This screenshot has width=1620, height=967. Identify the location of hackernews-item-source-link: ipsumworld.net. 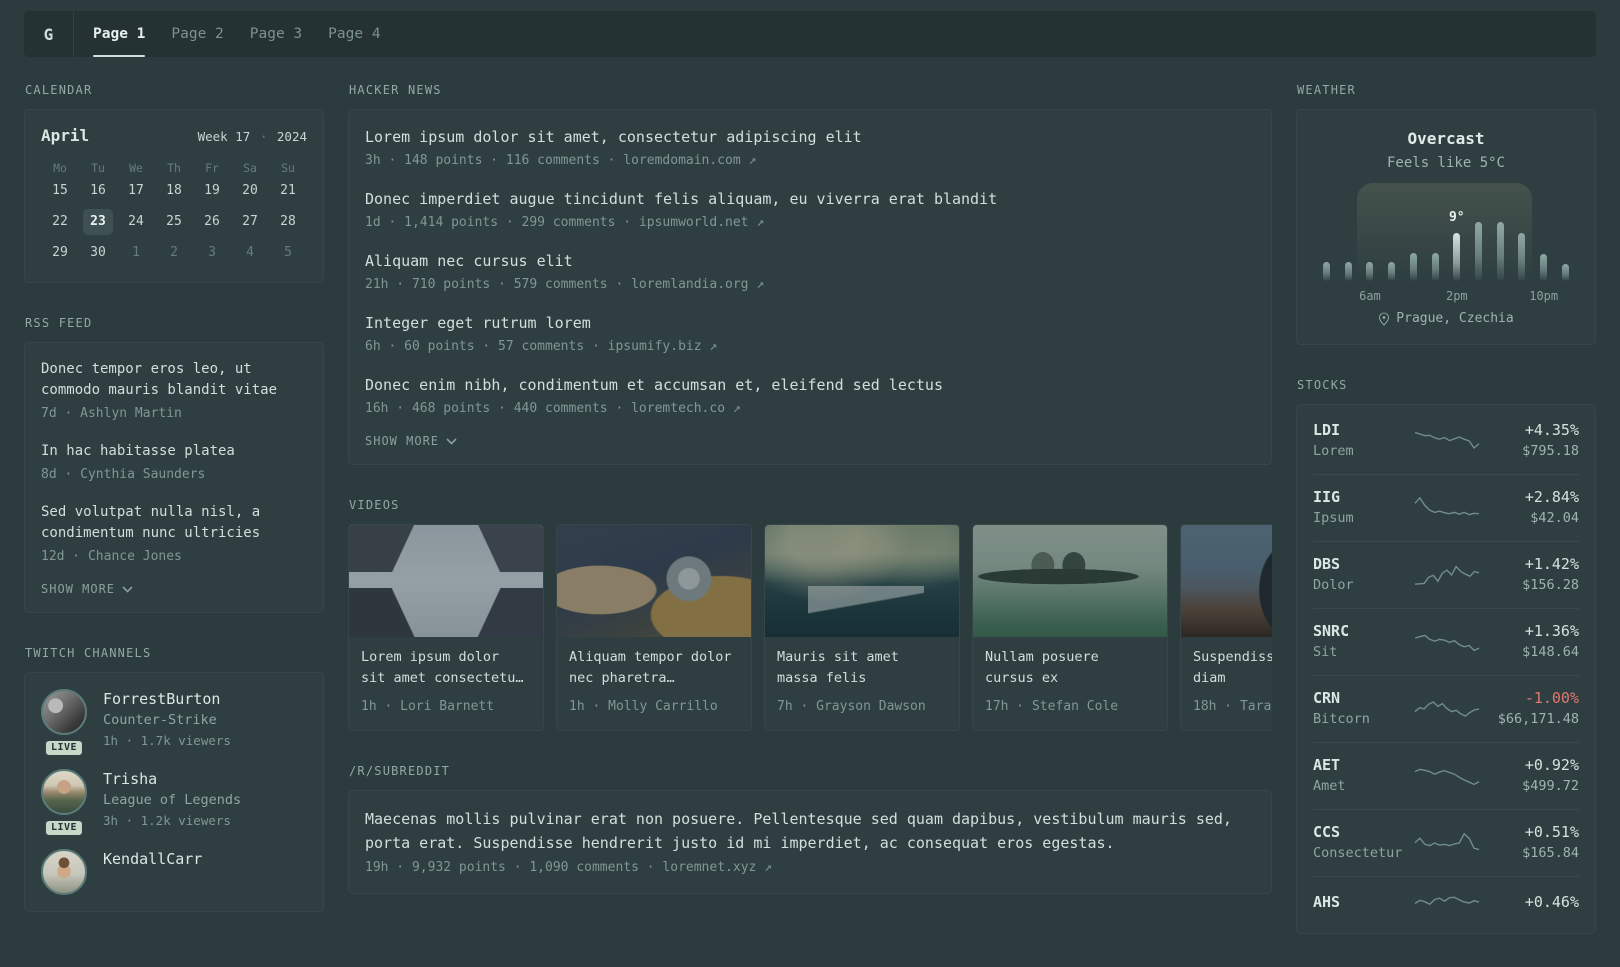
(694, 222).